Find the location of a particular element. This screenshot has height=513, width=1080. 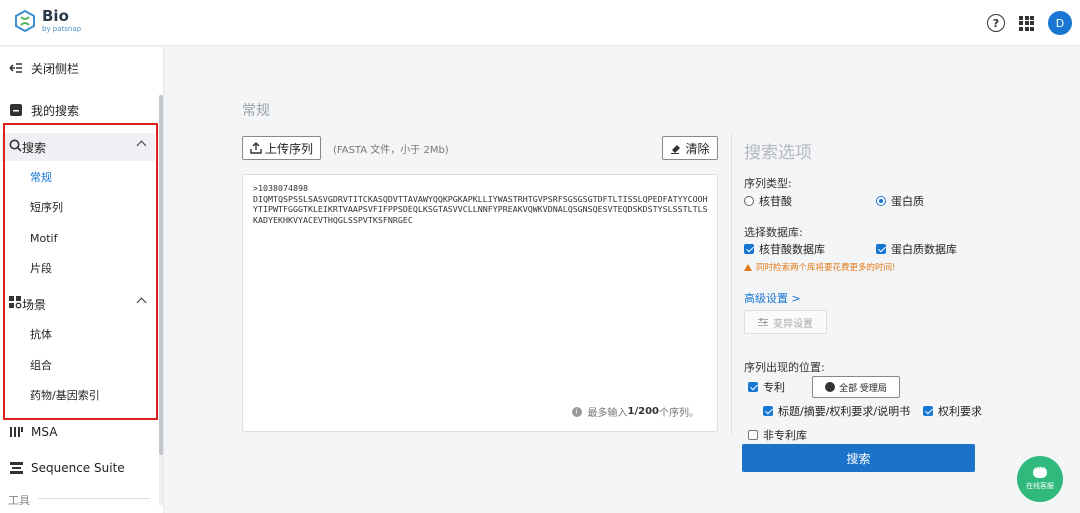

checkbox-nucleotide-db: 核苷酸数据库 is located at coordinates (784, 249).